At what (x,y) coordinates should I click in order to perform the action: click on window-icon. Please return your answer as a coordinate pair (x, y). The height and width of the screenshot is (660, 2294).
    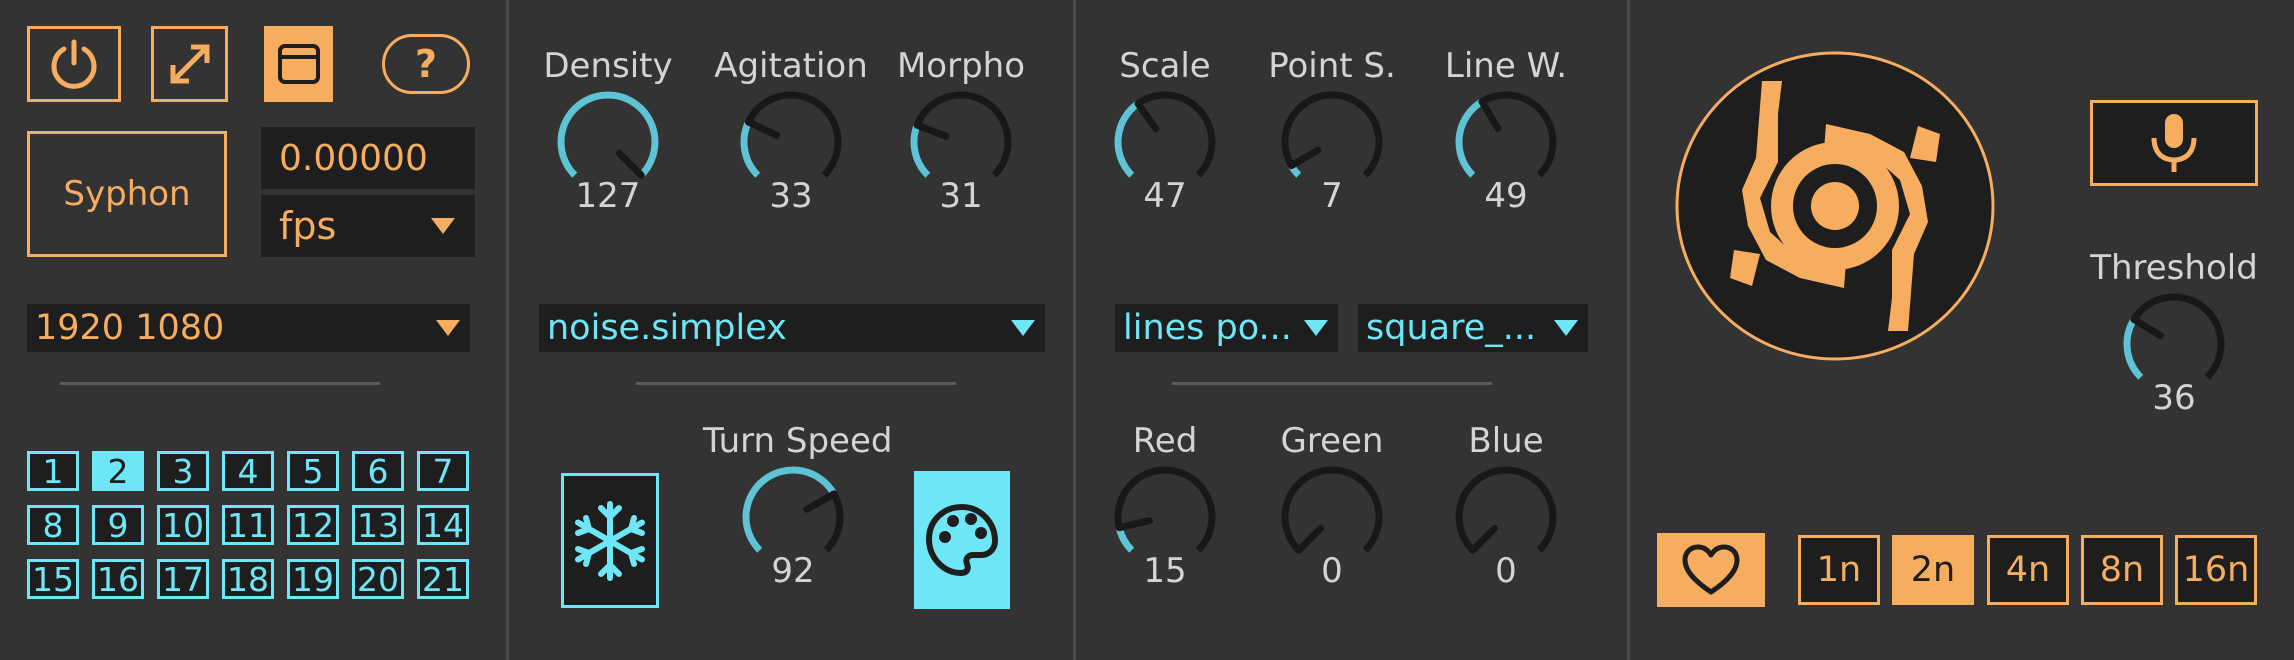
    Looking at the image, I should click on (298, 64).